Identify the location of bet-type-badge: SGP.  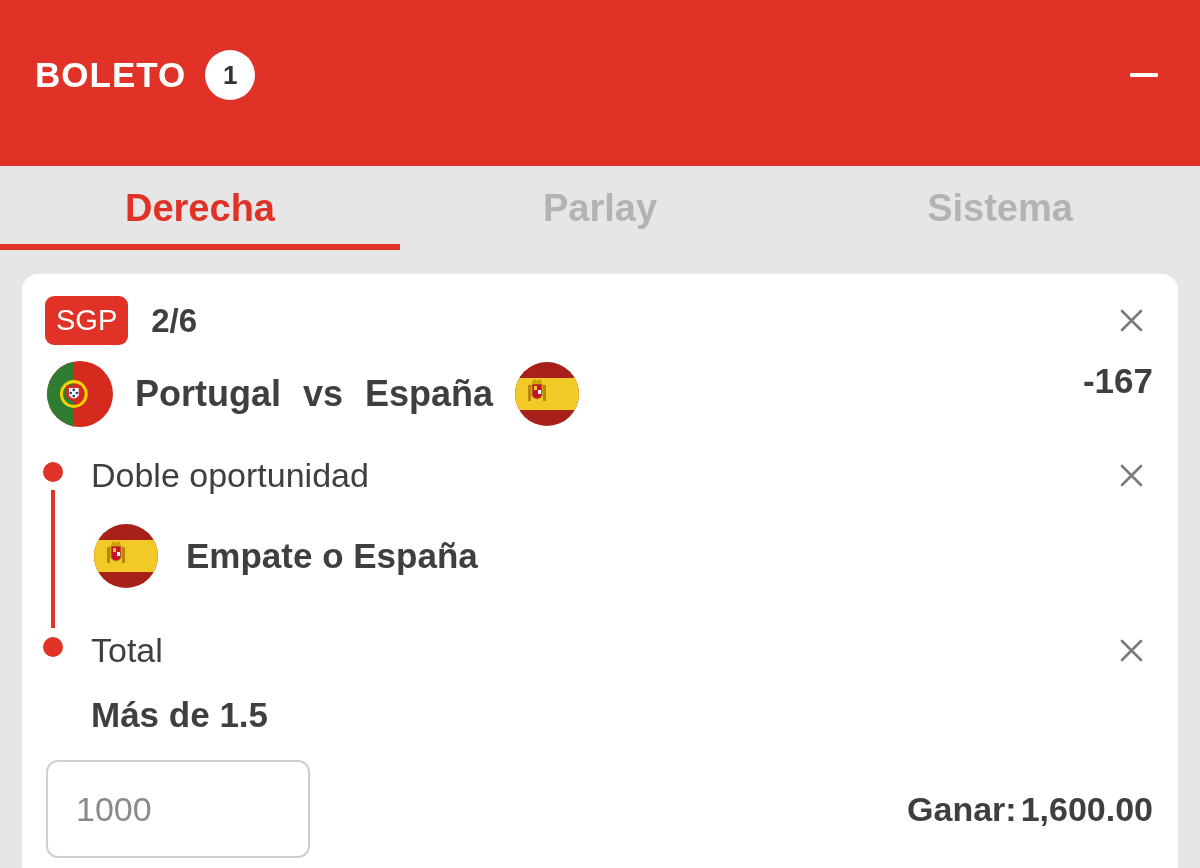
(87, 320).